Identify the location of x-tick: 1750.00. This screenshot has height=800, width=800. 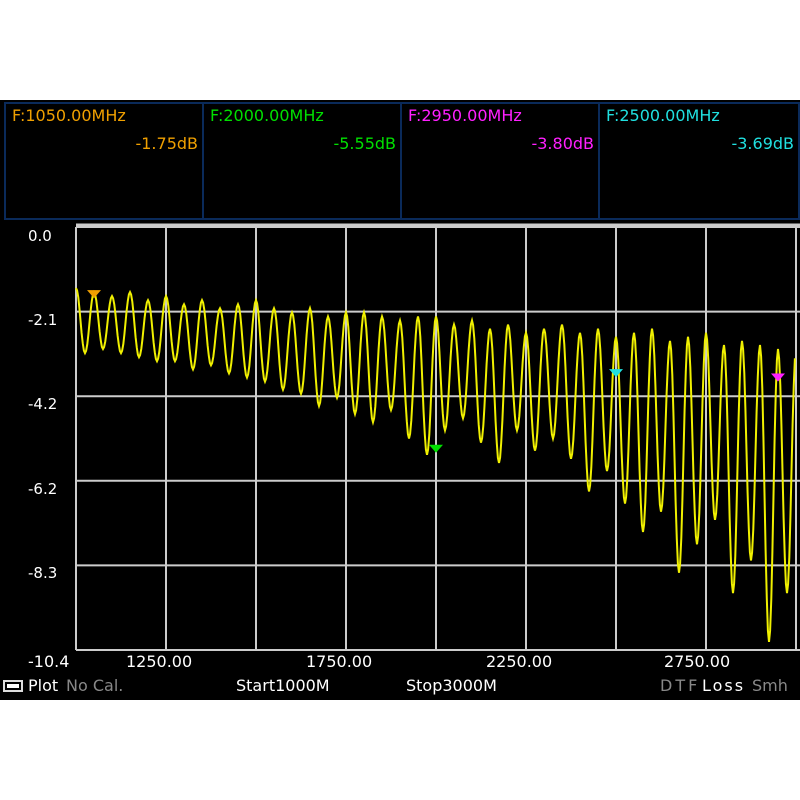
(339, 661).